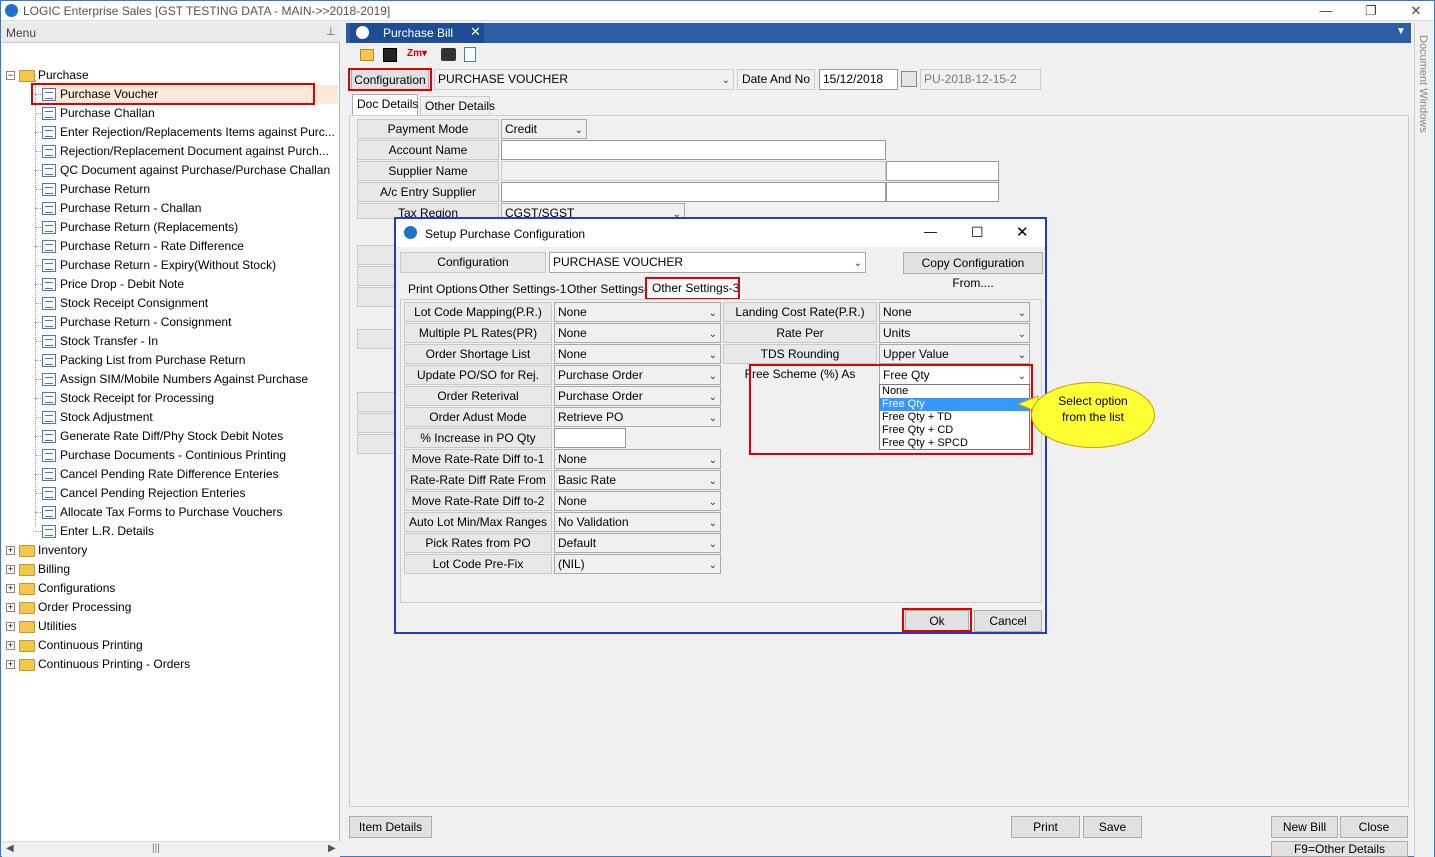 The image size is (1435, 857). Describe the element at coordinates (470, 54) in the screenshot. I see `document-icon` at that location.